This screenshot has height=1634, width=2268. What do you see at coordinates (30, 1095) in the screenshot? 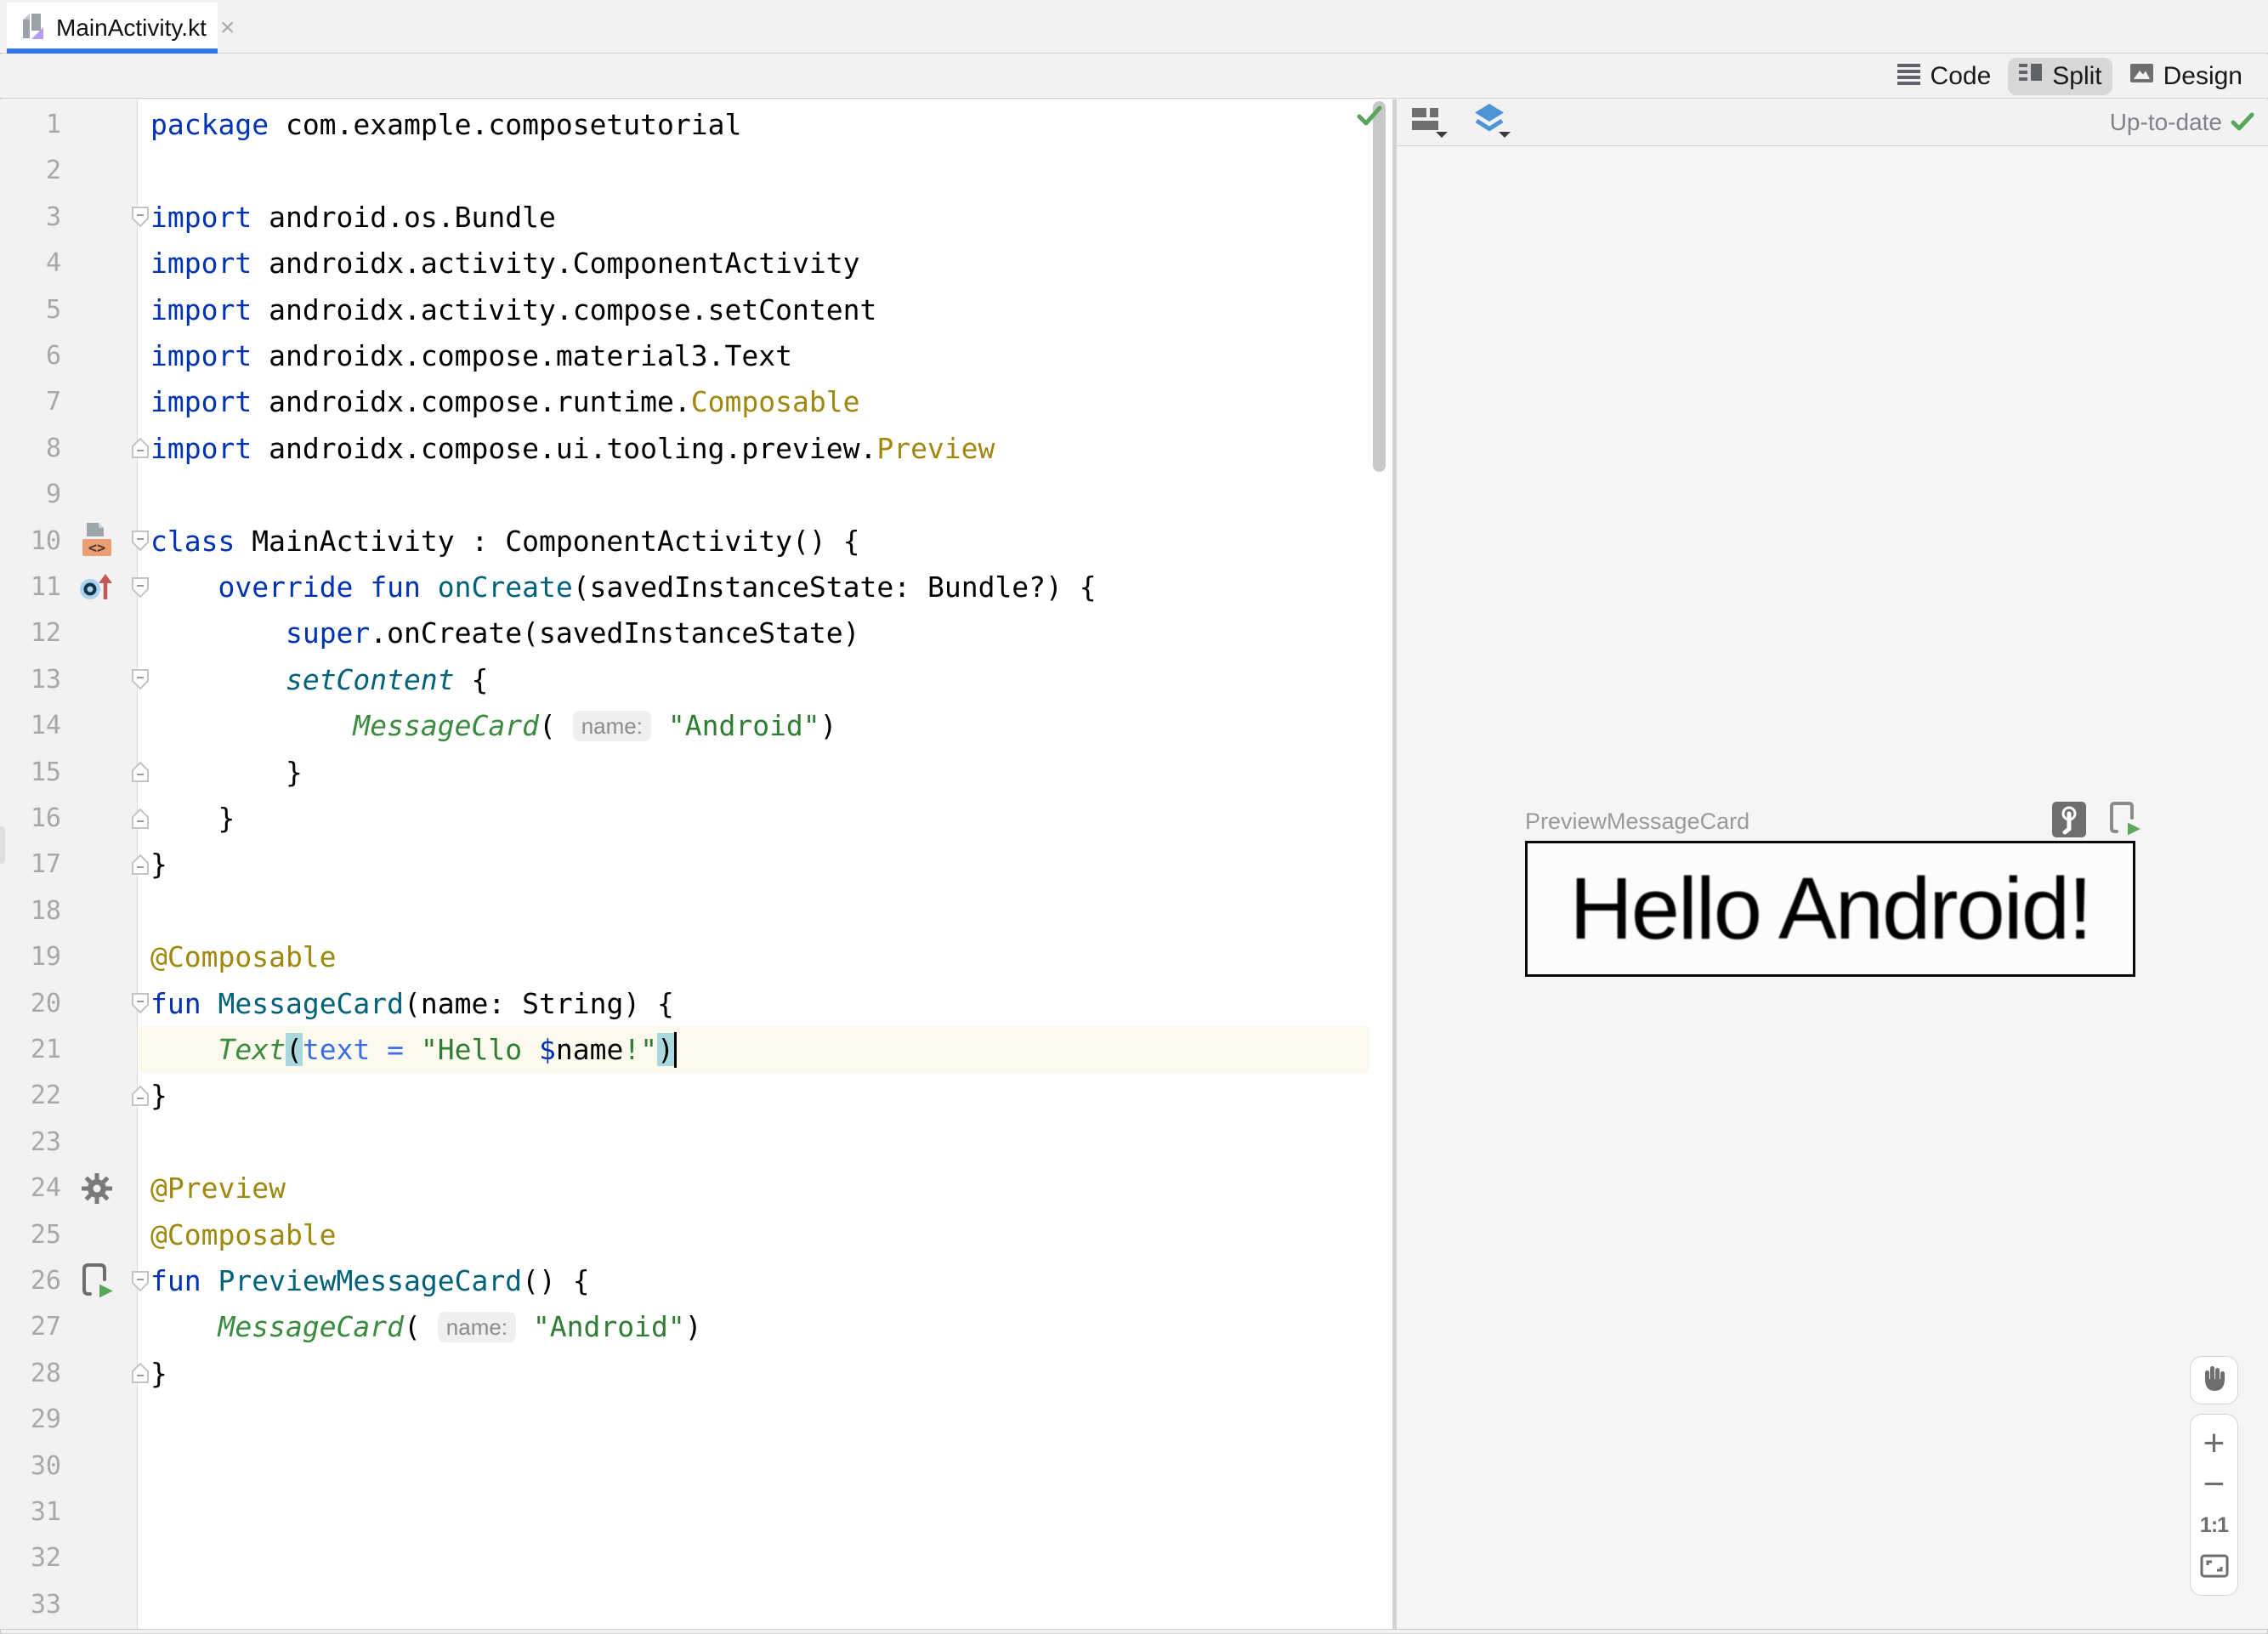
I see `line-number: 22` at bounding box center [30, 1095].